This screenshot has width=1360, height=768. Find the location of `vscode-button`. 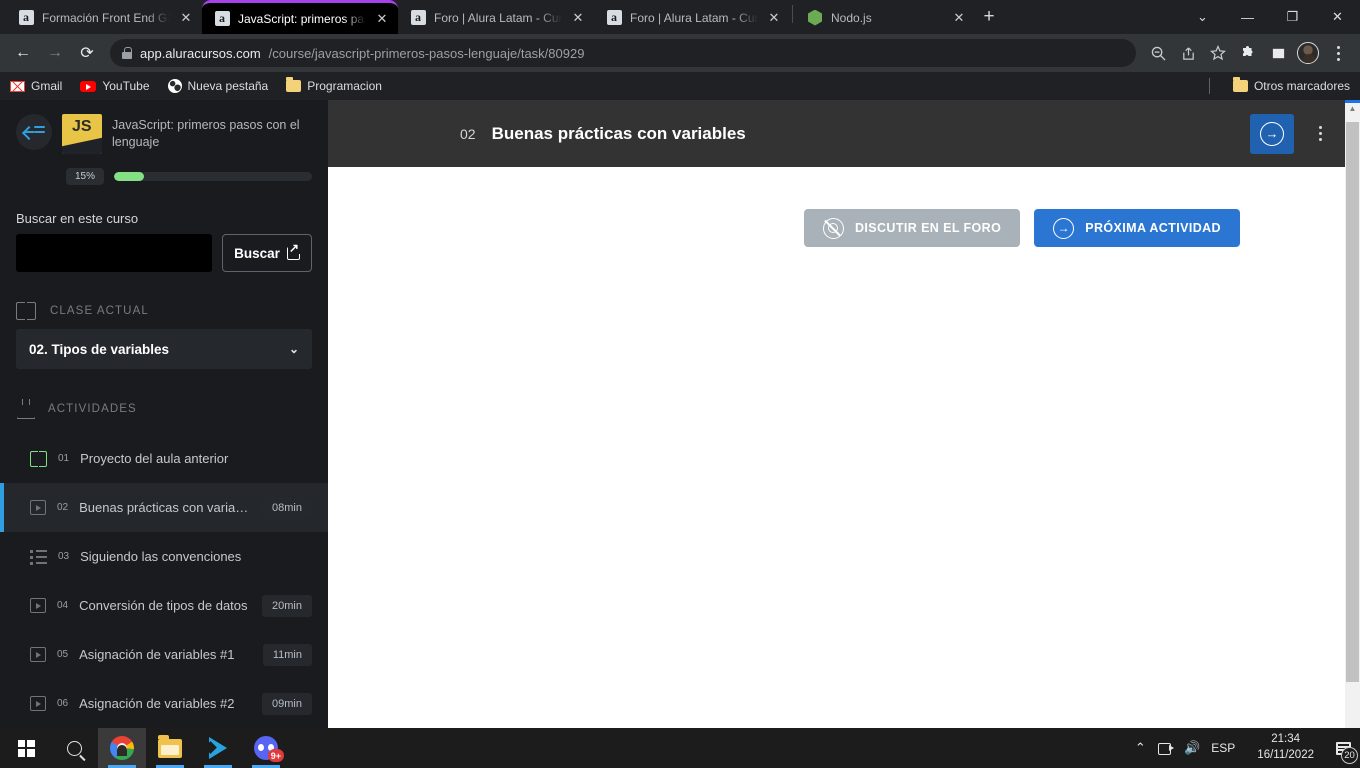

vscode-button is located at coordinates (218, 748).